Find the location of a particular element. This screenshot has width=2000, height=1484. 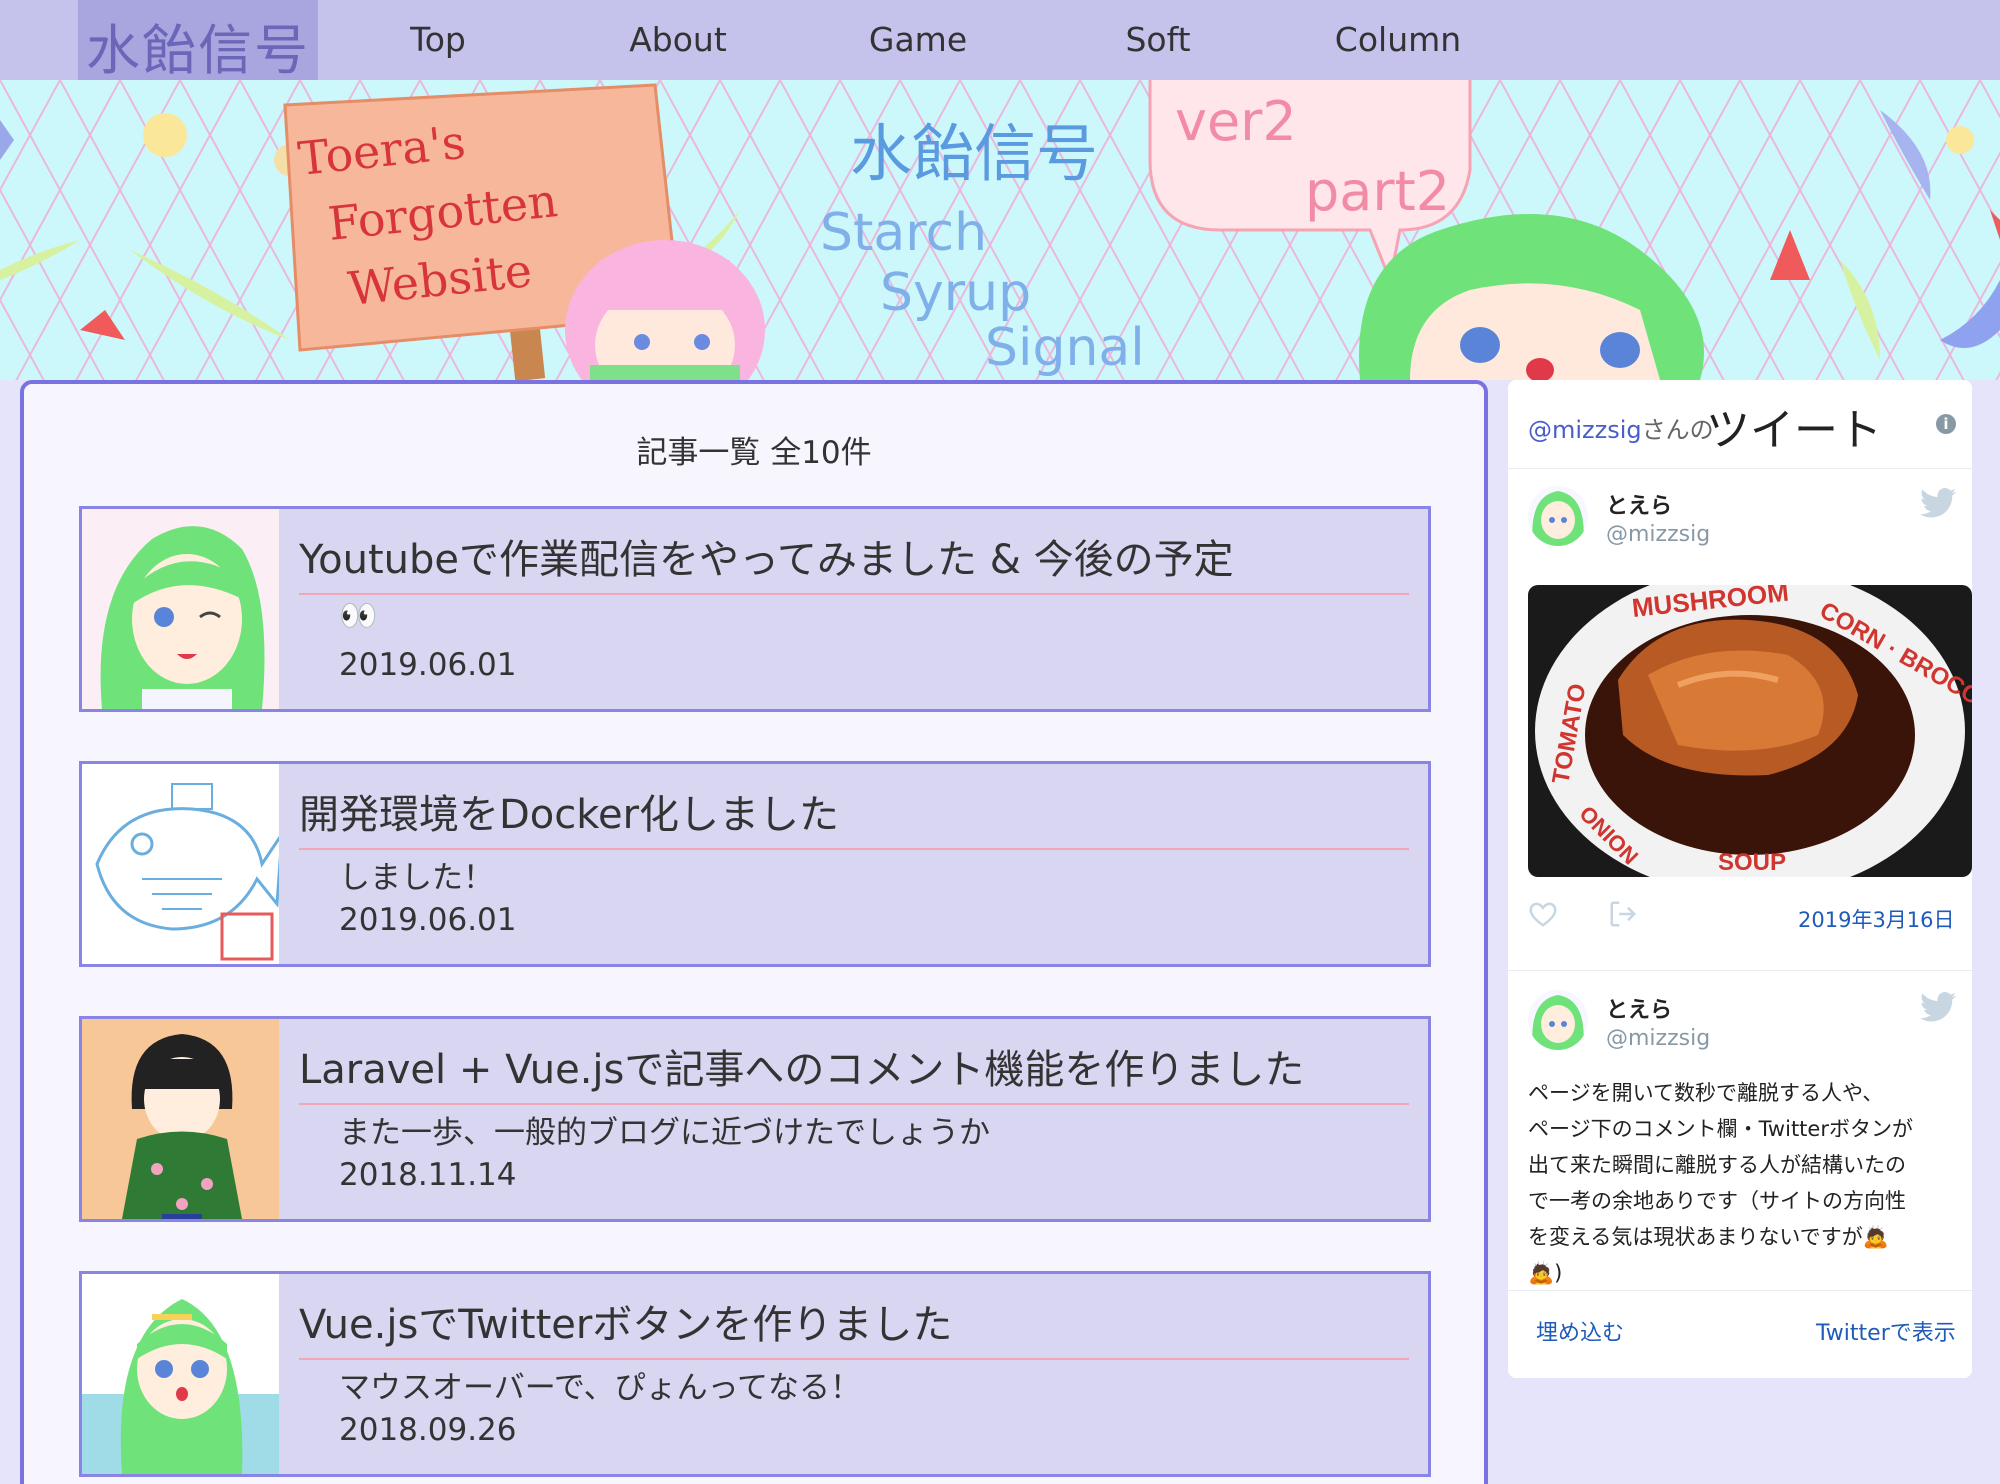

view-on-twitter-link: Twitterで表示 is located at coordinates (1886, 1331).